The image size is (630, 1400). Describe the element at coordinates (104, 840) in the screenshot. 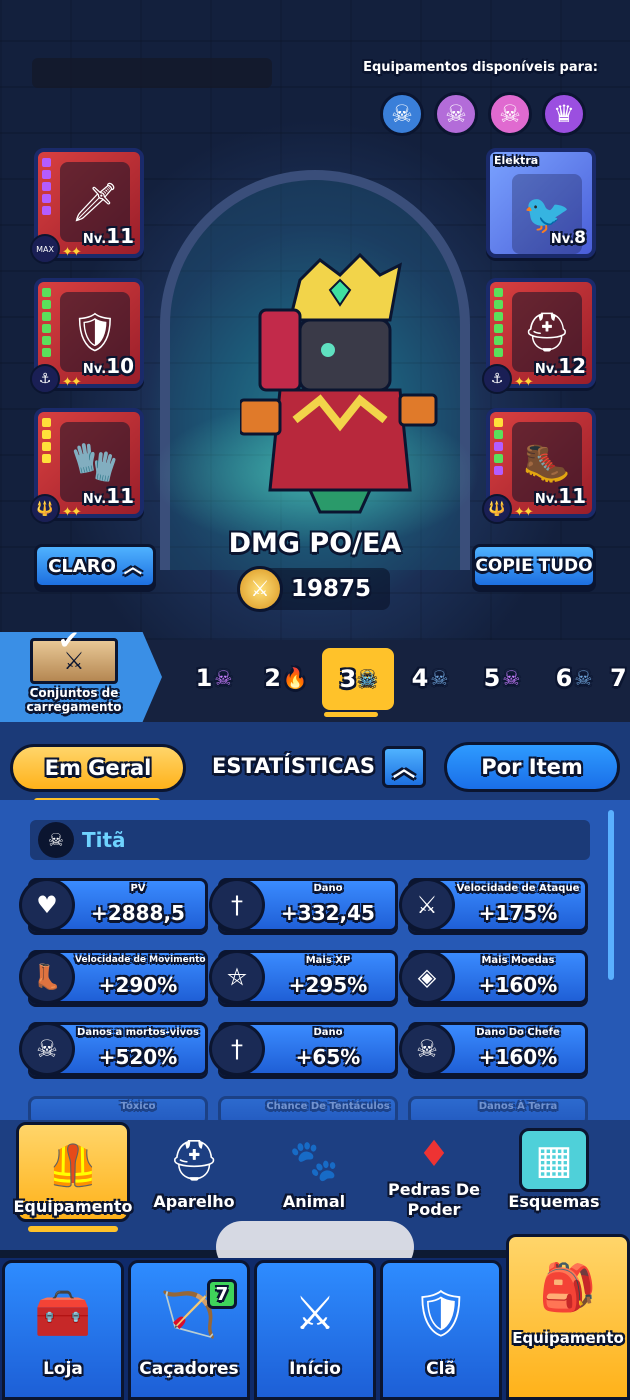

I see `section-title: Titã` at that location.